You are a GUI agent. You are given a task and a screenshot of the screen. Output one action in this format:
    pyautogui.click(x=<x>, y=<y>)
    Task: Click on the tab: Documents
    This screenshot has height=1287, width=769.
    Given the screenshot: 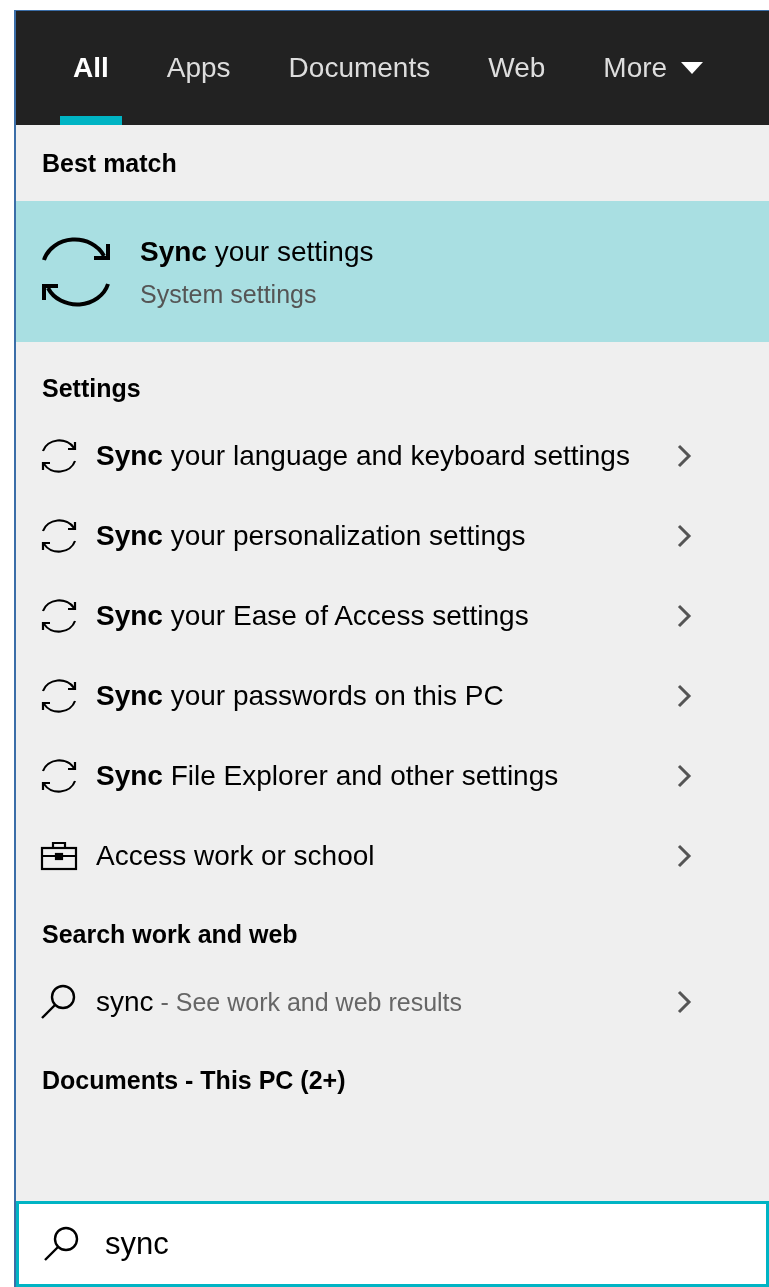 What is the action you would take?
    pyautogui.click(x=359, y=68)
    